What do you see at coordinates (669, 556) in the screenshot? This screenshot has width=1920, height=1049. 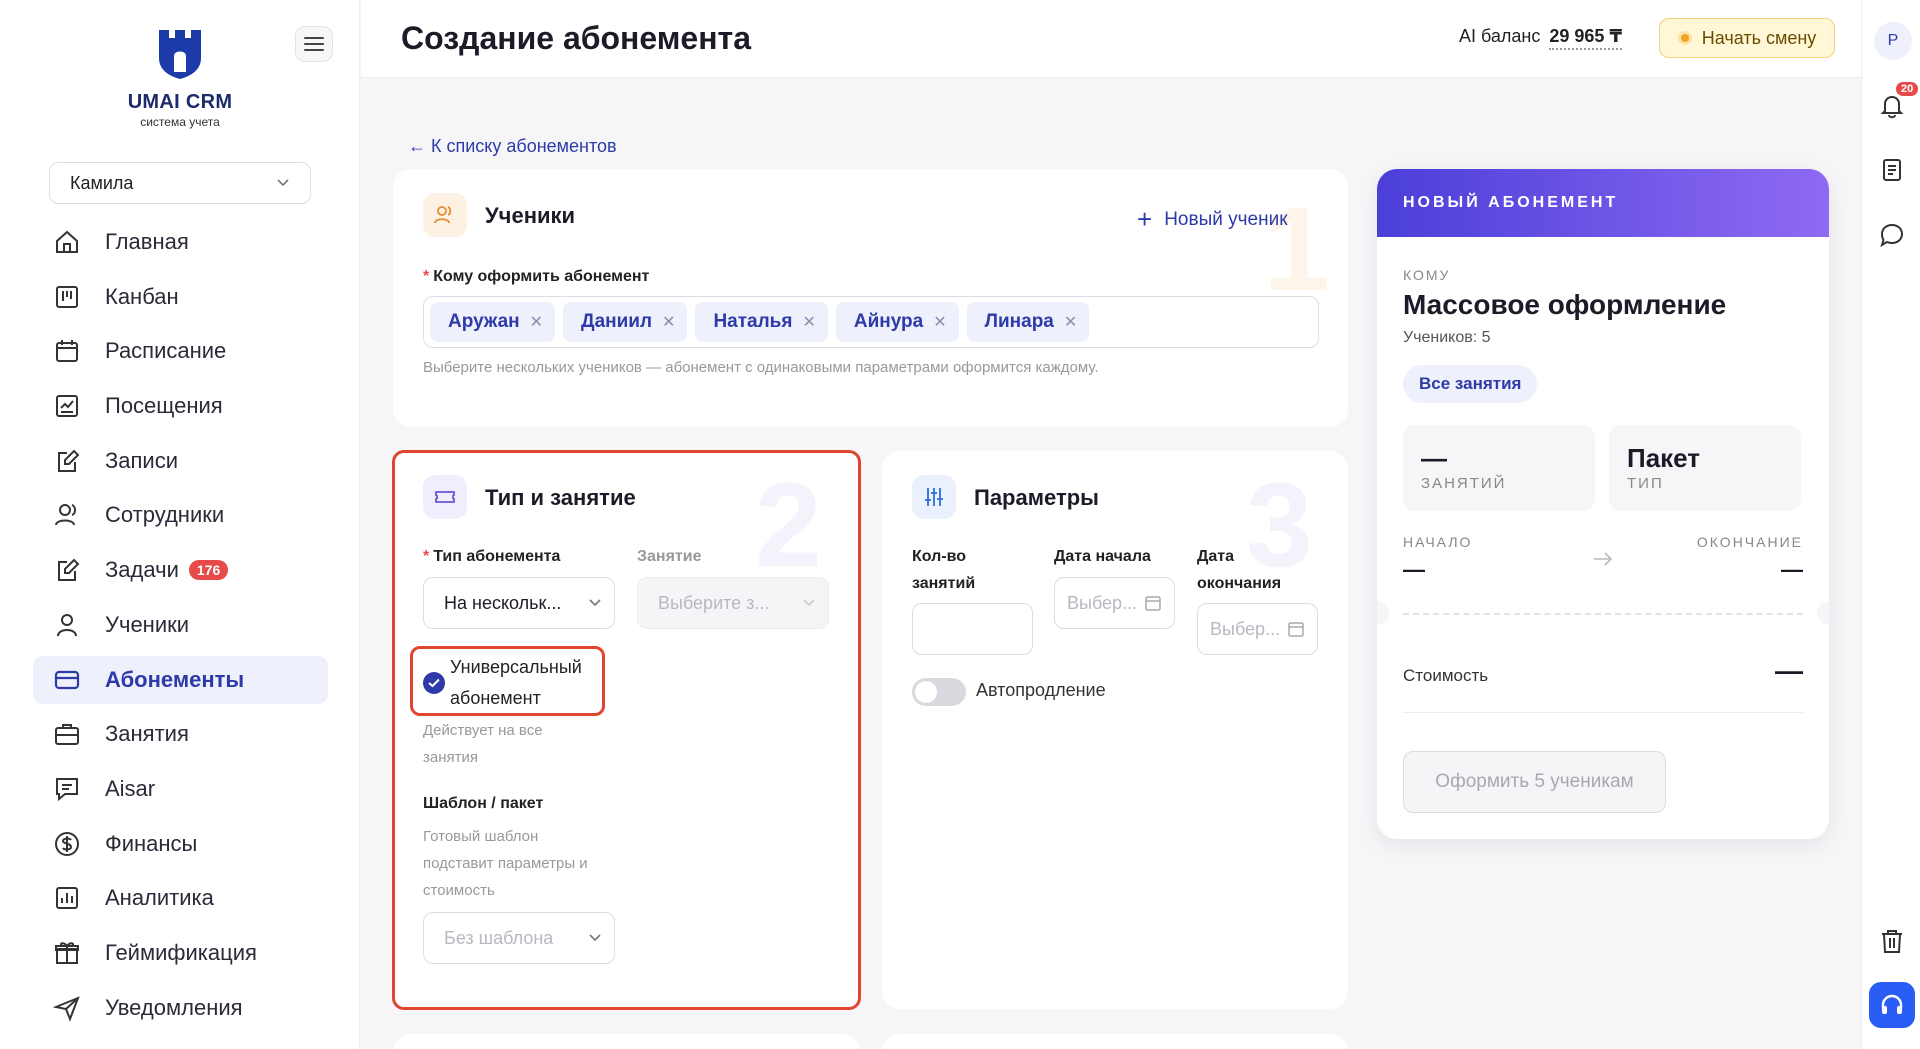 I see `lesson-label: Занятие` at bounding box center [669, 556].